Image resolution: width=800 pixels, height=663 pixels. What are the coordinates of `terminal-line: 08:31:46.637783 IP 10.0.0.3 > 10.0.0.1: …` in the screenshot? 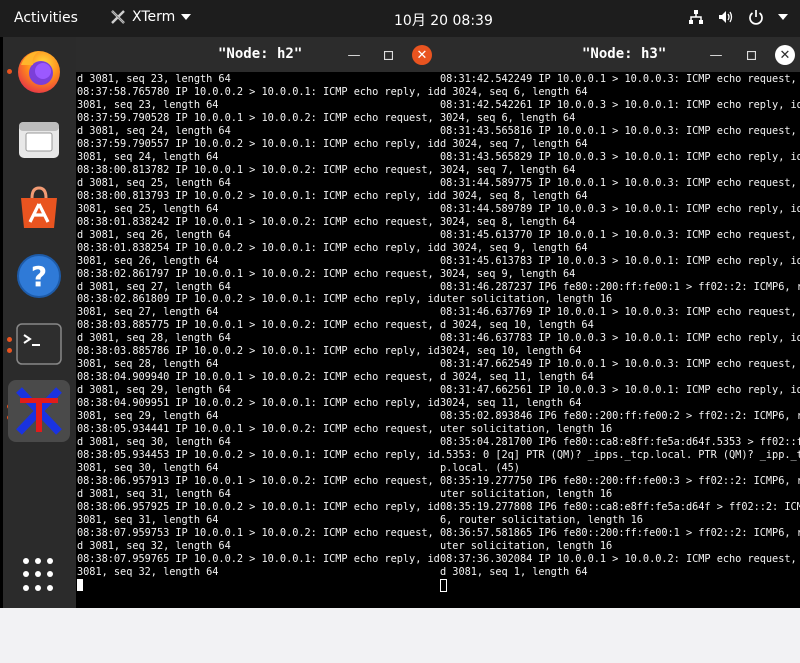 It's located at (620, 338).